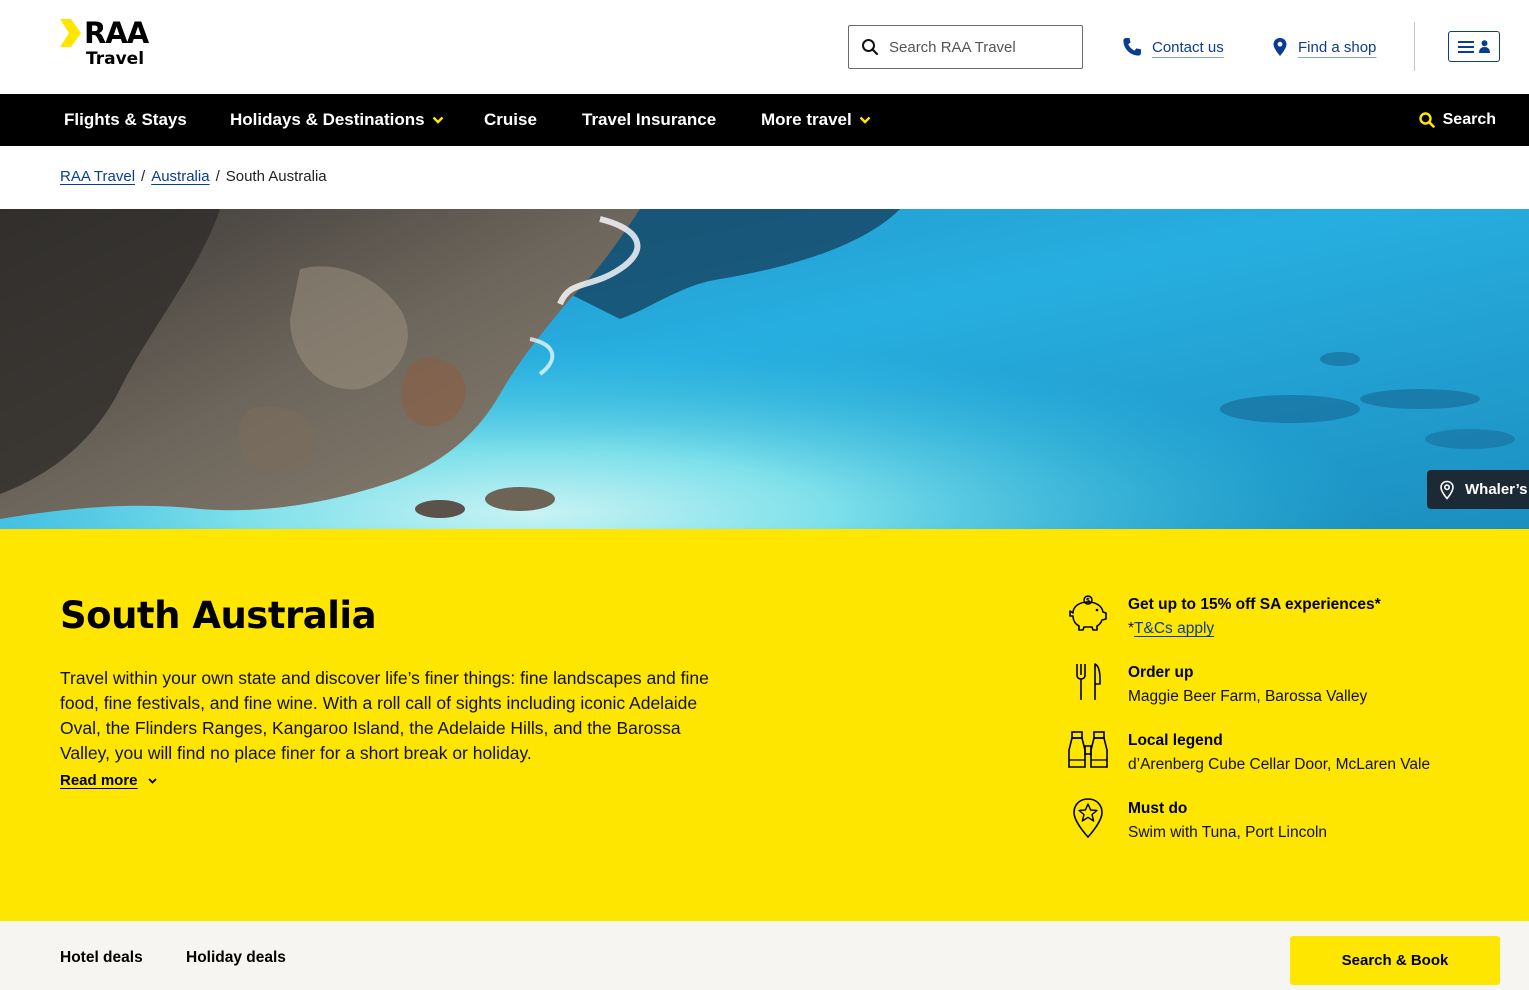  What do you see at coordinates (70, 33) in the screenshot?
I see `logo-chevron-icon` at bounding box center [70, 33].